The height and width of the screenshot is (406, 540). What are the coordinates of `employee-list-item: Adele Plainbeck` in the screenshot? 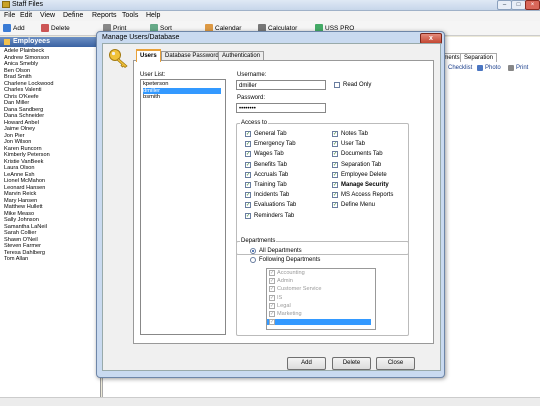 It's located at (24, 51).